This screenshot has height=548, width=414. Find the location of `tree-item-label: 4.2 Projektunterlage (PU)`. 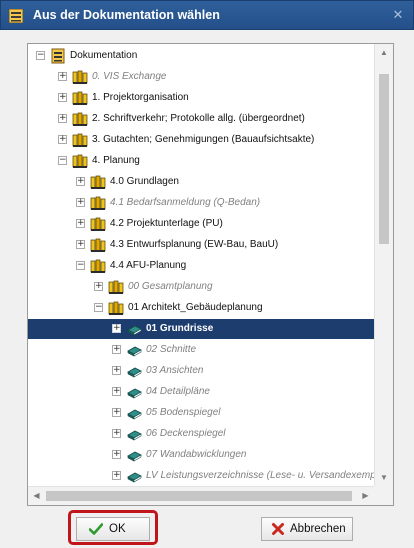

tree-item-label: 4.2 Projektunterlage (PU) is located at coordinates (166, 223).